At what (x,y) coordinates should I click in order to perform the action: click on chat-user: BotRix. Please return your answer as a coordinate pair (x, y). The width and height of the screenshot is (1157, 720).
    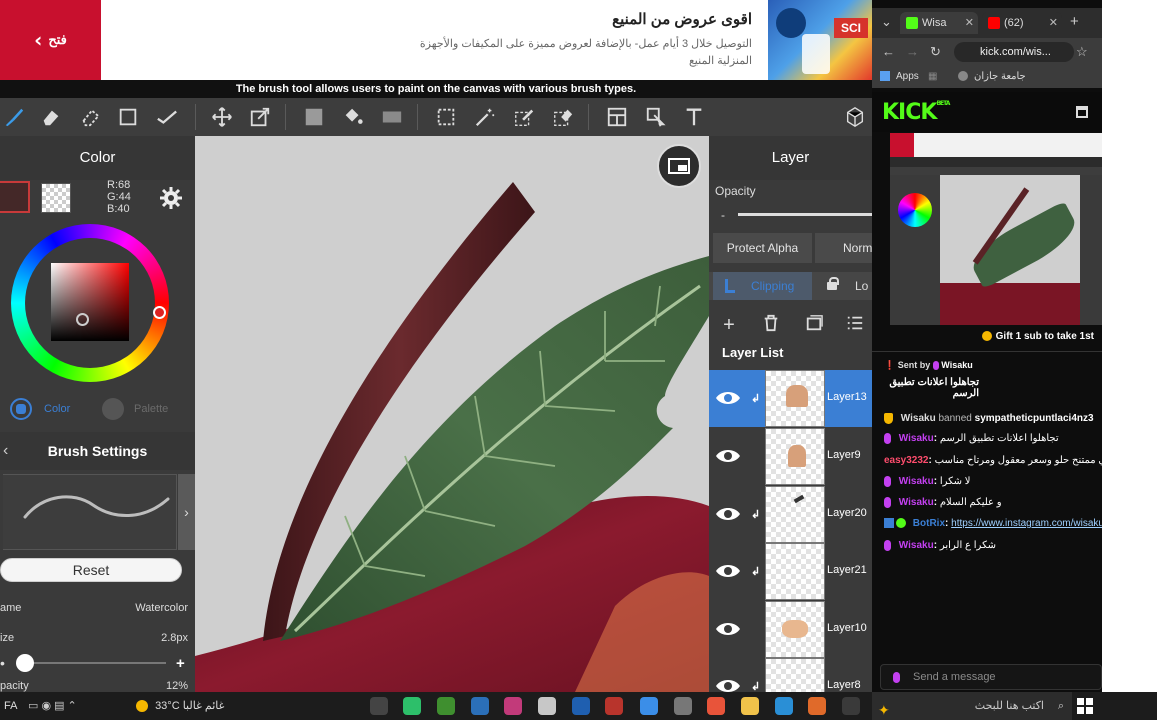
    Looking at the image, I should click on (929, 523).